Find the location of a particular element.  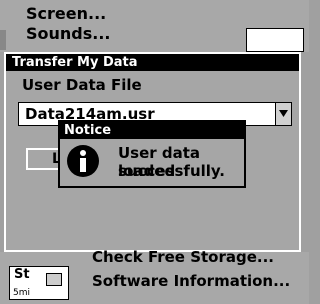

menu-edge is located at coordinates (3, 40).